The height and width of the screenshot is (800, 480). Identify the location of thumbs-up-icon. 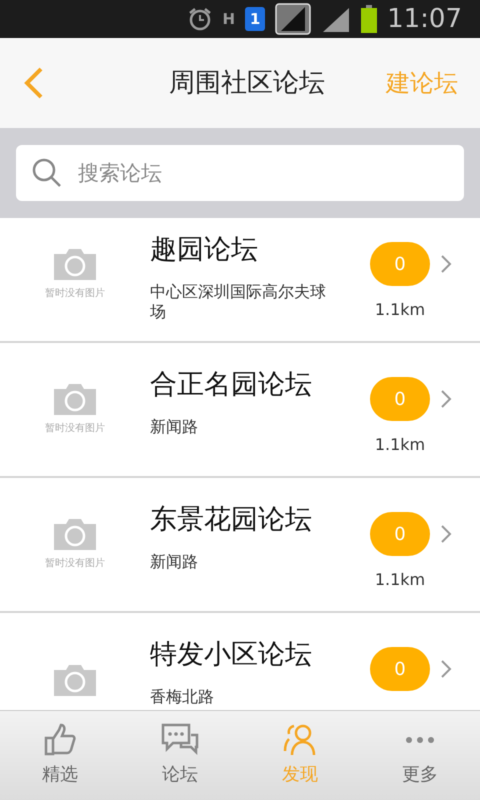
(60, 740).